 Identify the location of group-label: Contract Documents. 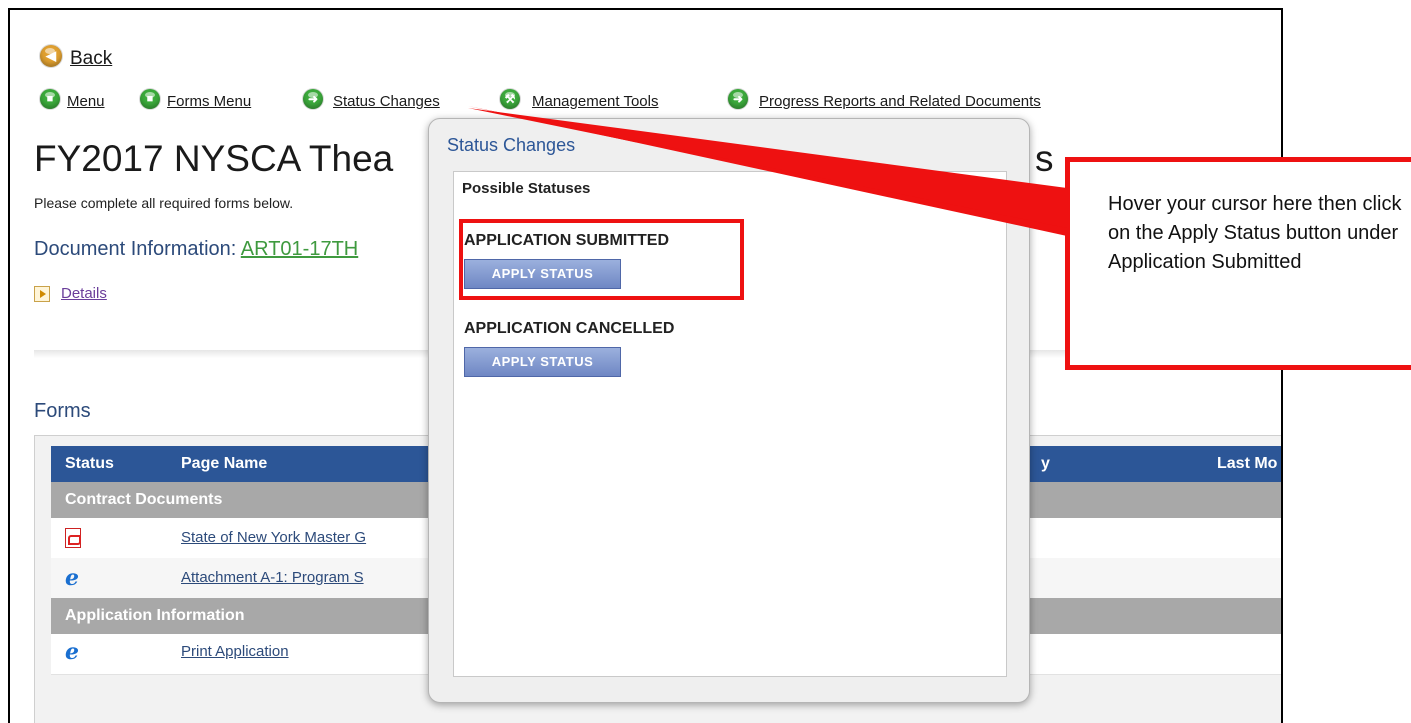
(144, 499).